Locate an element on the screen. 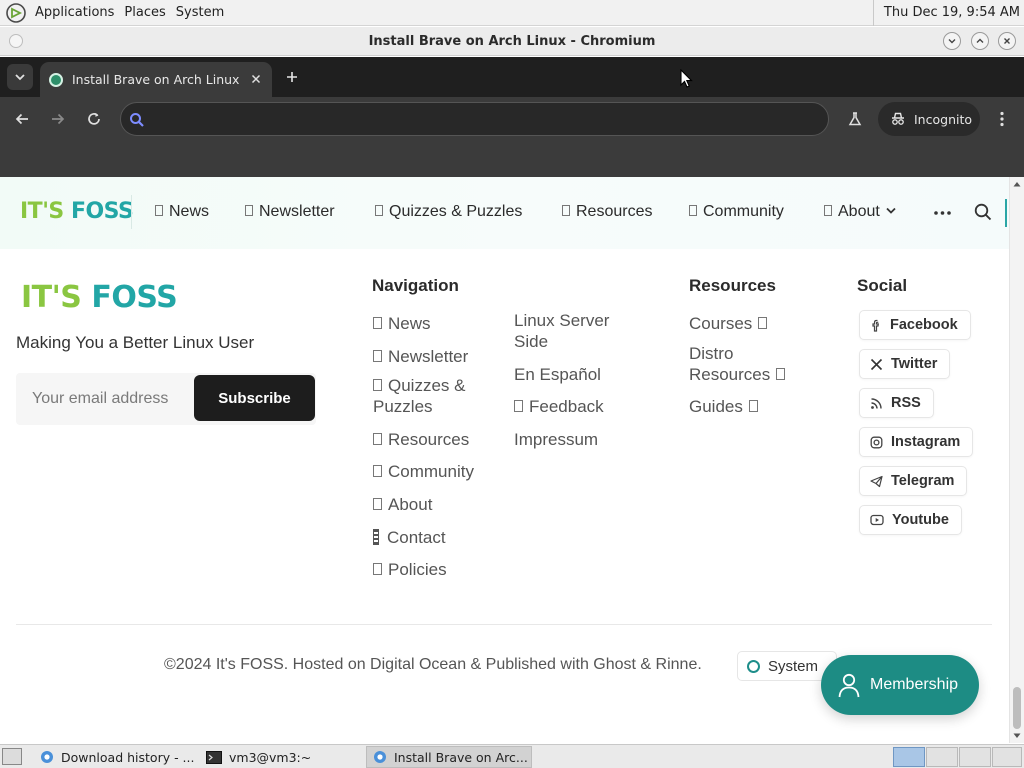  nav-resources: Resources is located at coordinates (607, 212).